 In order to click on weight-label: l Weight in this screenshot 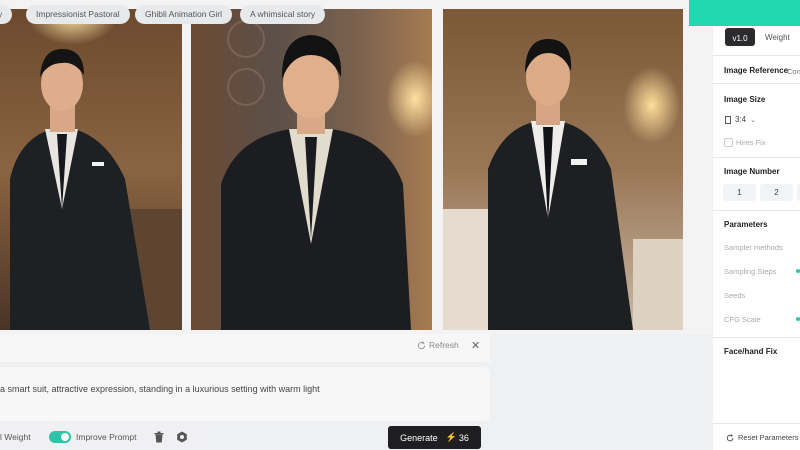, I will do `click(15, 437)`.